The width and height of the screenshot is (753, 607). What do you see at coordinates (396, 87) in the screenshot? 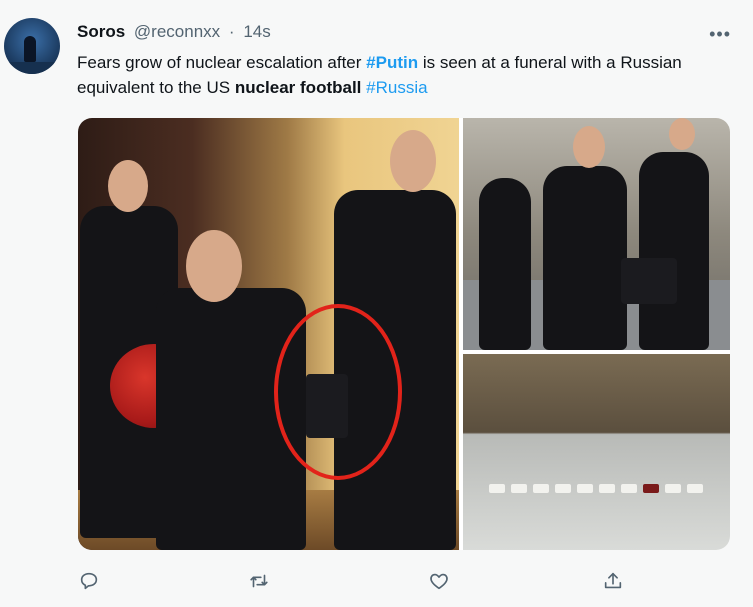
I see `hashtag-russia: #Russia` at bounding box center [396, 87].